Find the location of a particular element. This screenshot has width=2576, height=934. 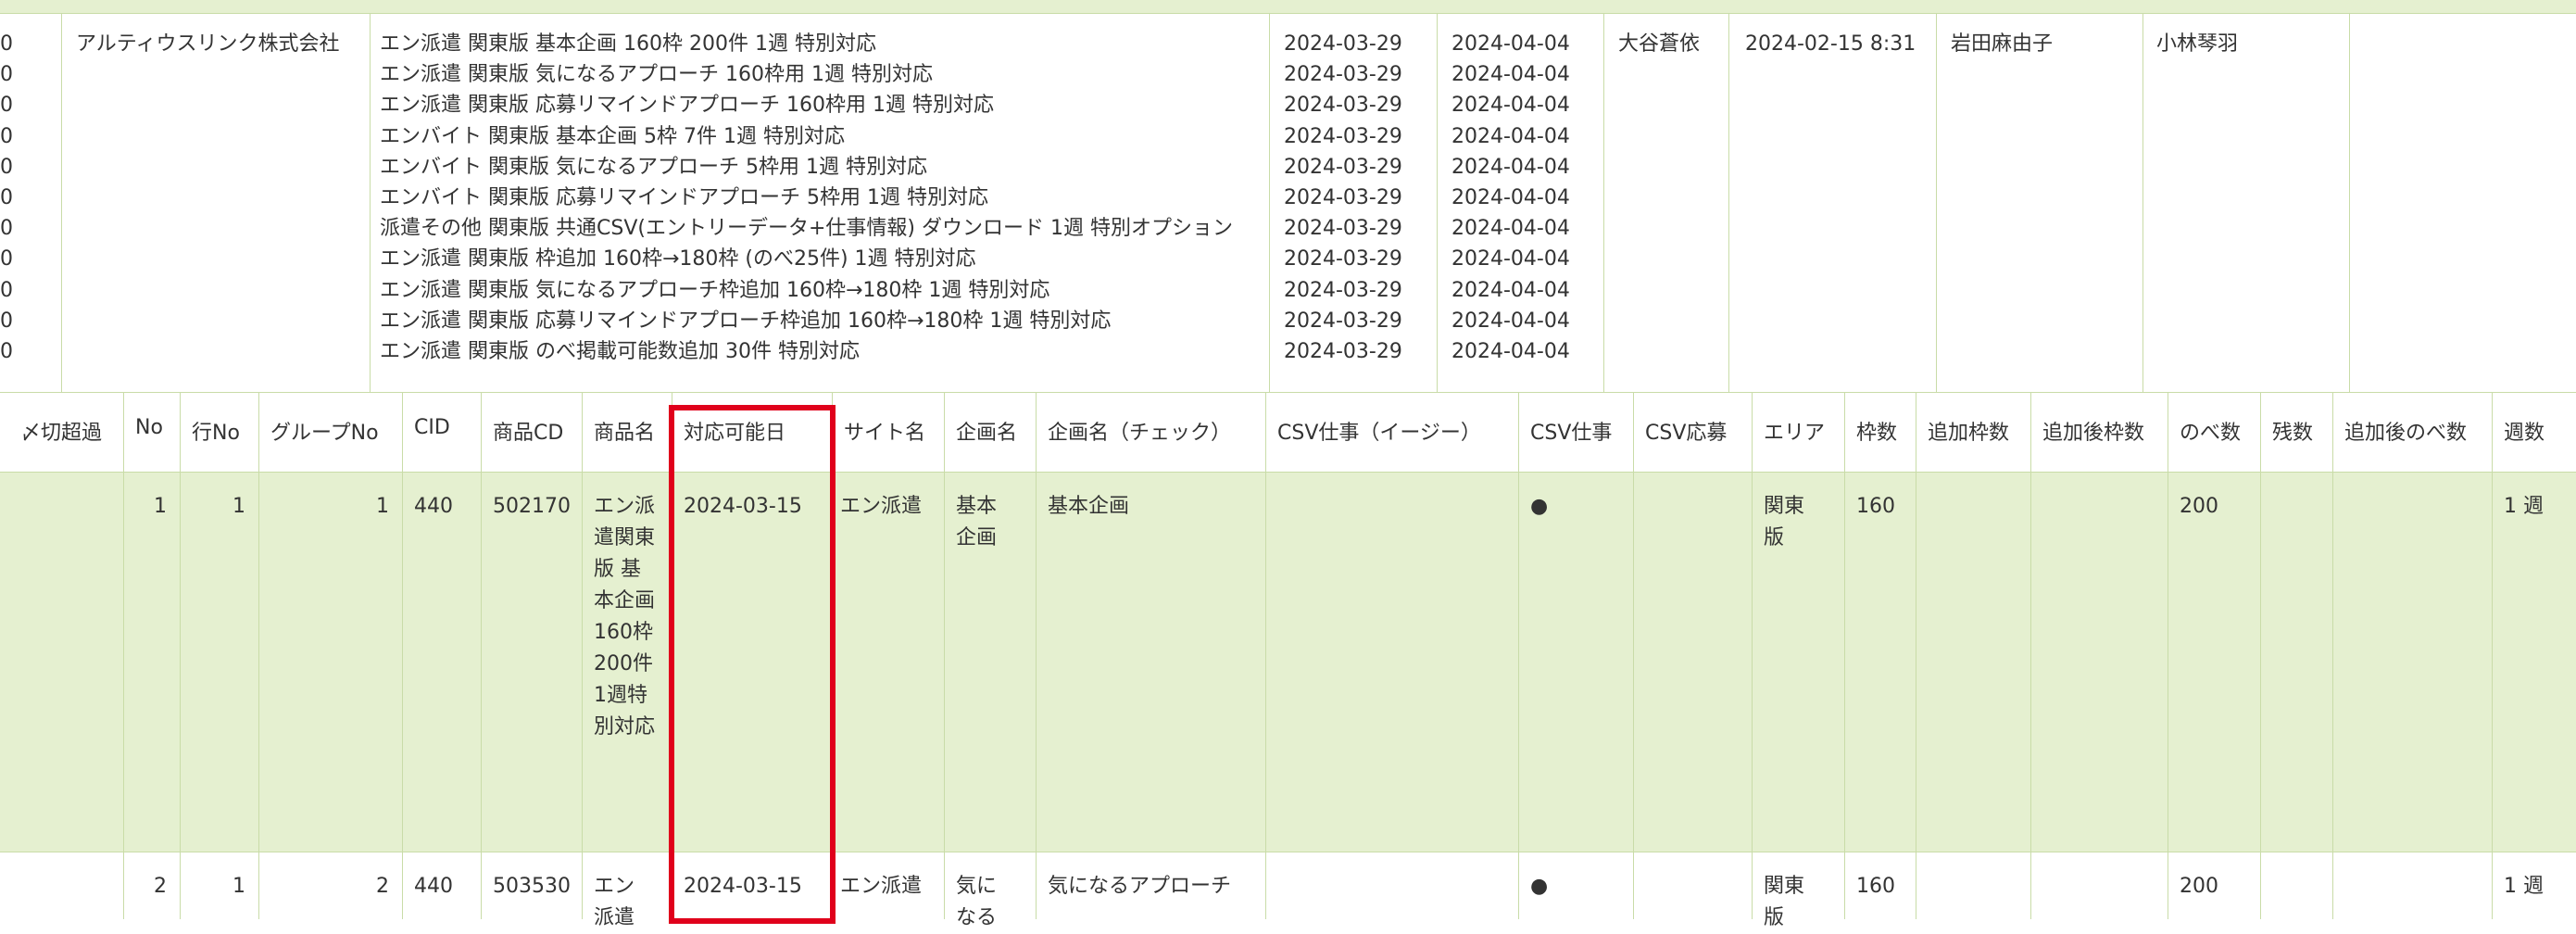

previous-row-strip is located at coordinates (1288, 7).